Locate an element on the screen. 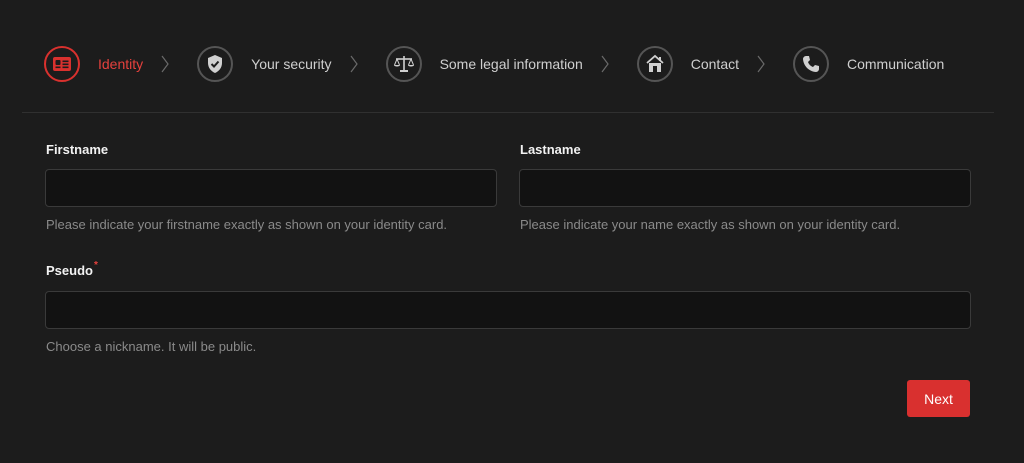  step-contact: Contact is located at coordinates (687, 64).